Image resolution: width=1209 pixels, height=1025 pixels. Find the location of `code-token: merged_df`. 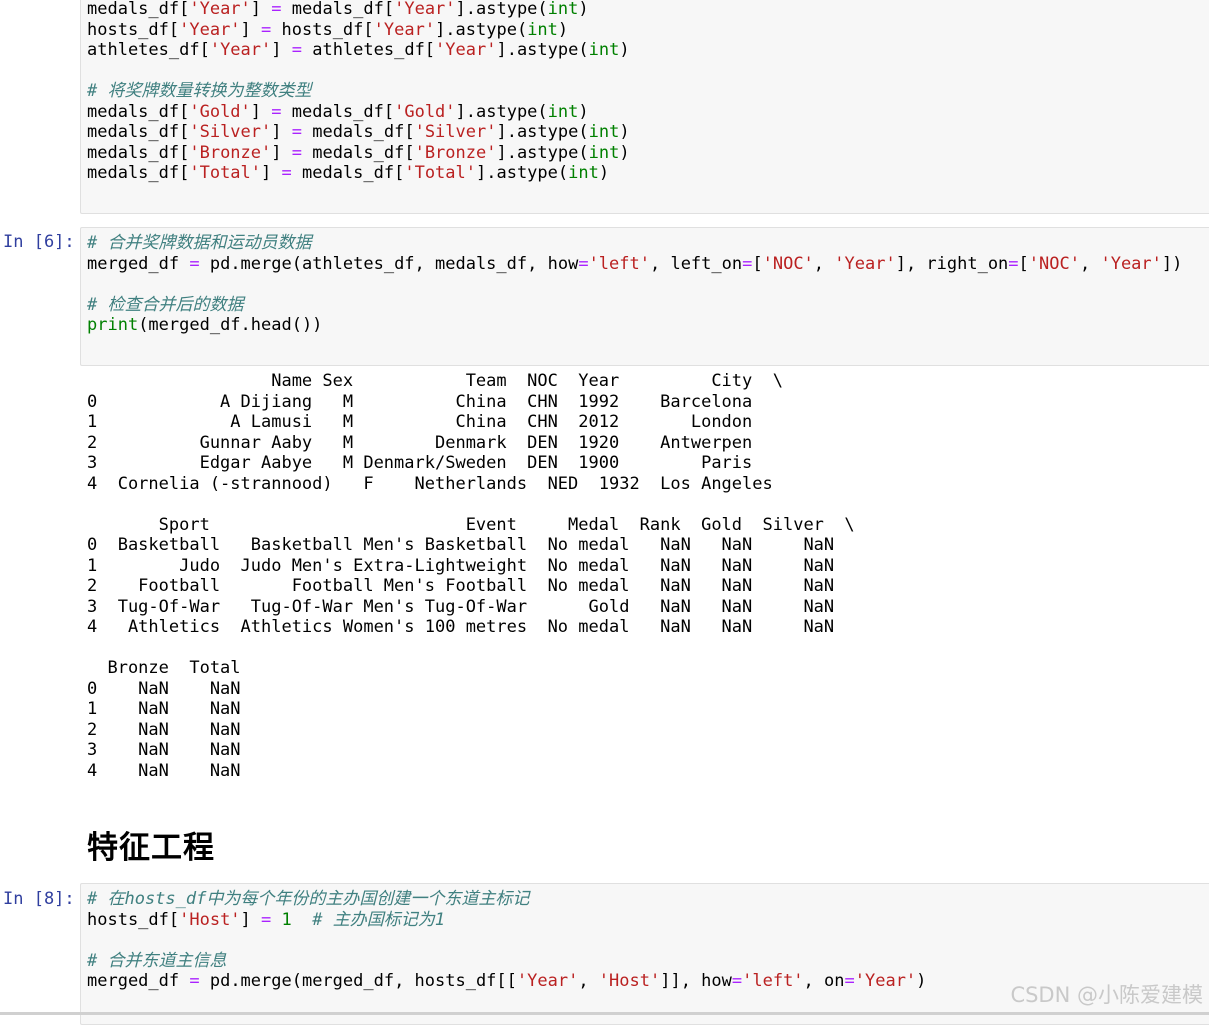

code-token: merged_df is located at coordinates (138, 981).